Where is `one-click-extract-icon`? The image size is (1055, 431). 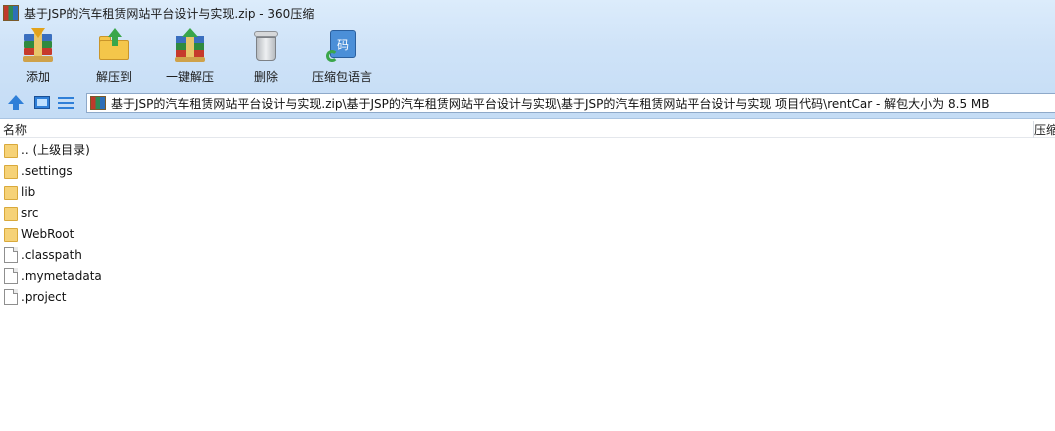 one-click-extract-icon is located at coordinates (190, 46).